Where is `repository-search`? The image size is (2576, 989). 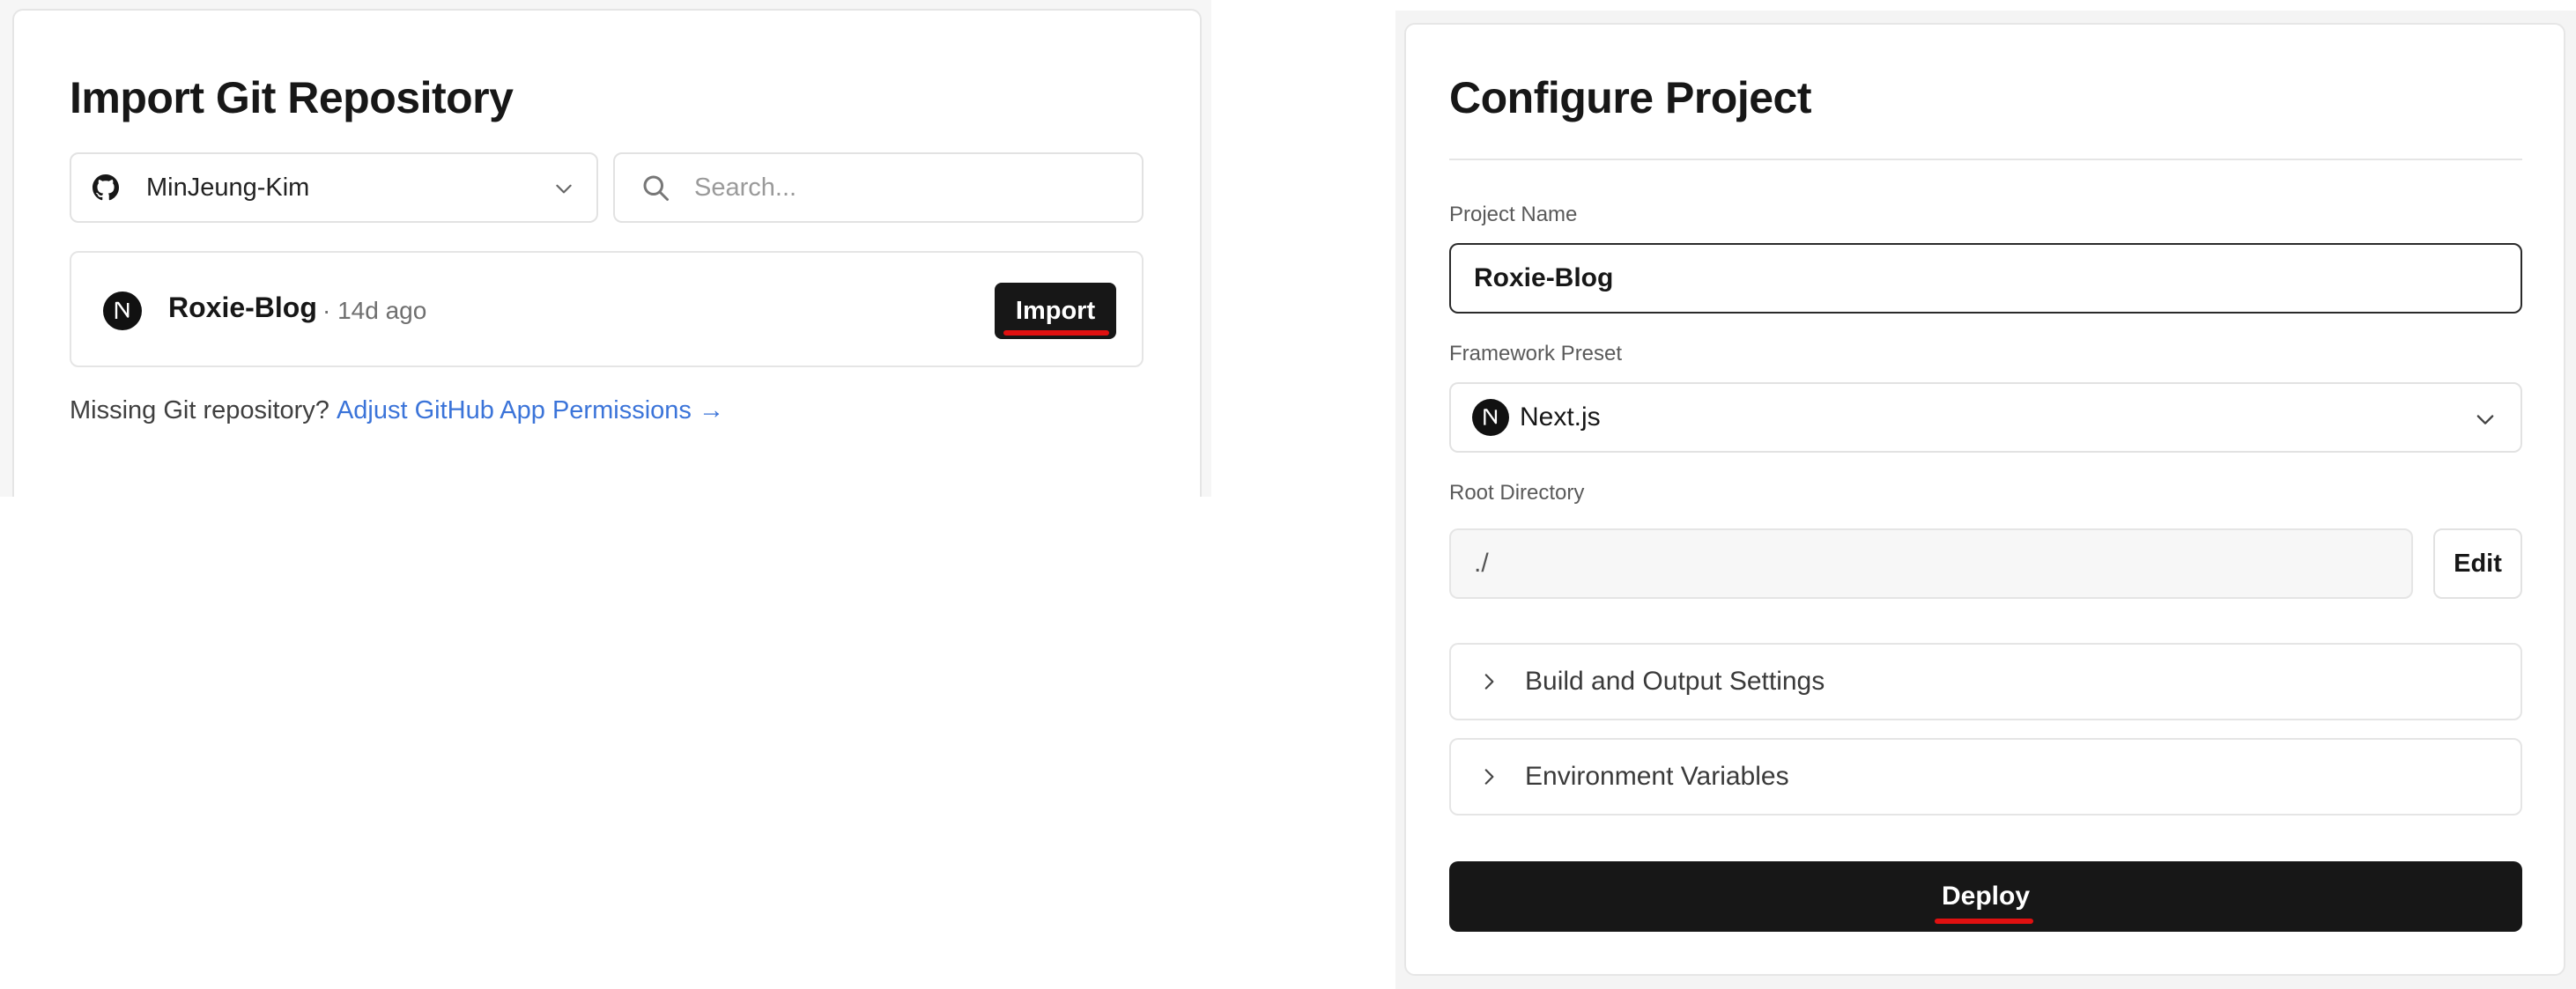 repository-search is located at coordinates (879, 187).